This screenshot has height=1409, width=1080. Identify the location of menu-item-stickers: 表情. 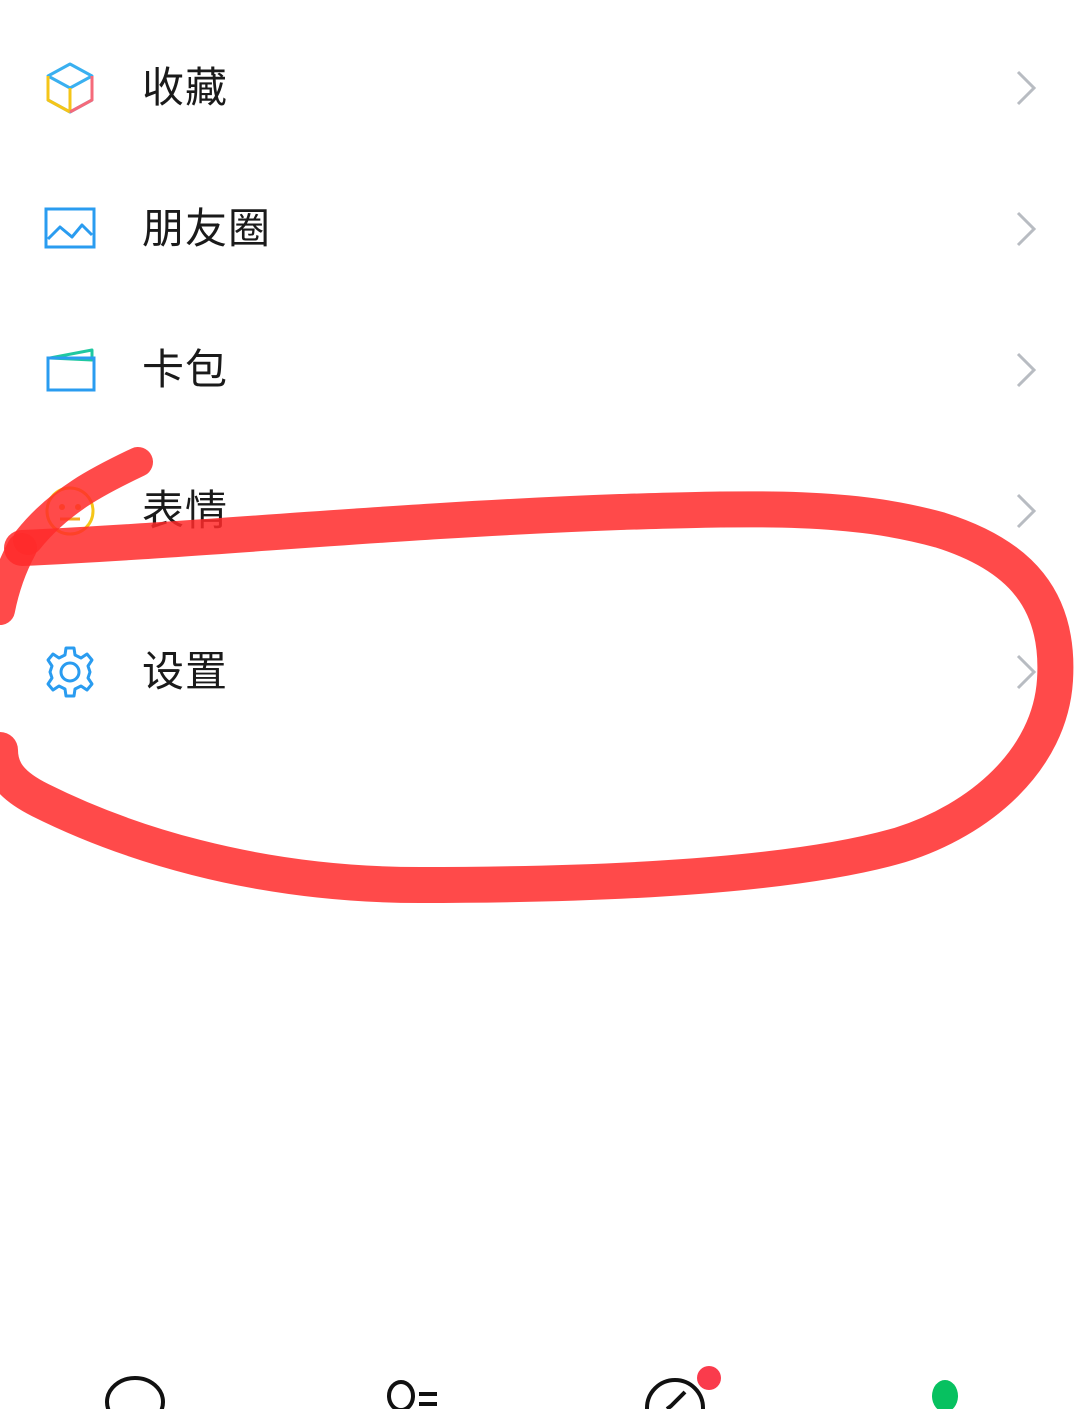
(540, 511).